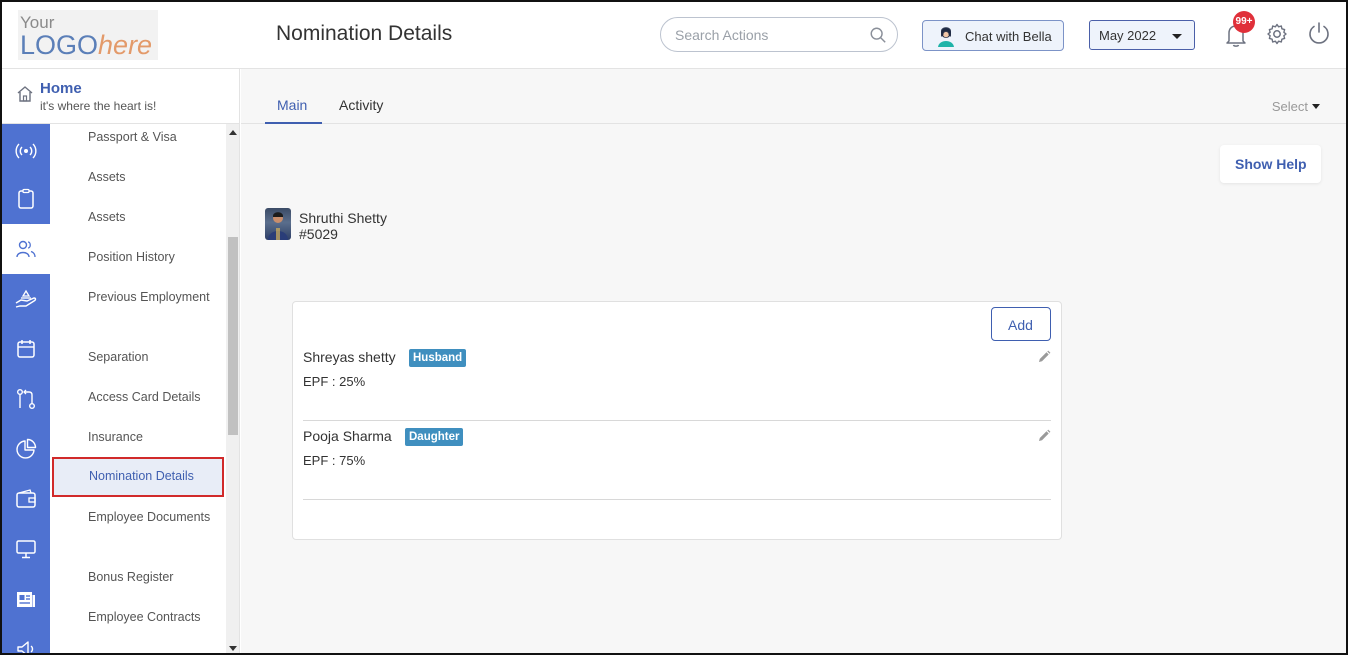  I want to click on rail-item-benefits, so click(26, 299).